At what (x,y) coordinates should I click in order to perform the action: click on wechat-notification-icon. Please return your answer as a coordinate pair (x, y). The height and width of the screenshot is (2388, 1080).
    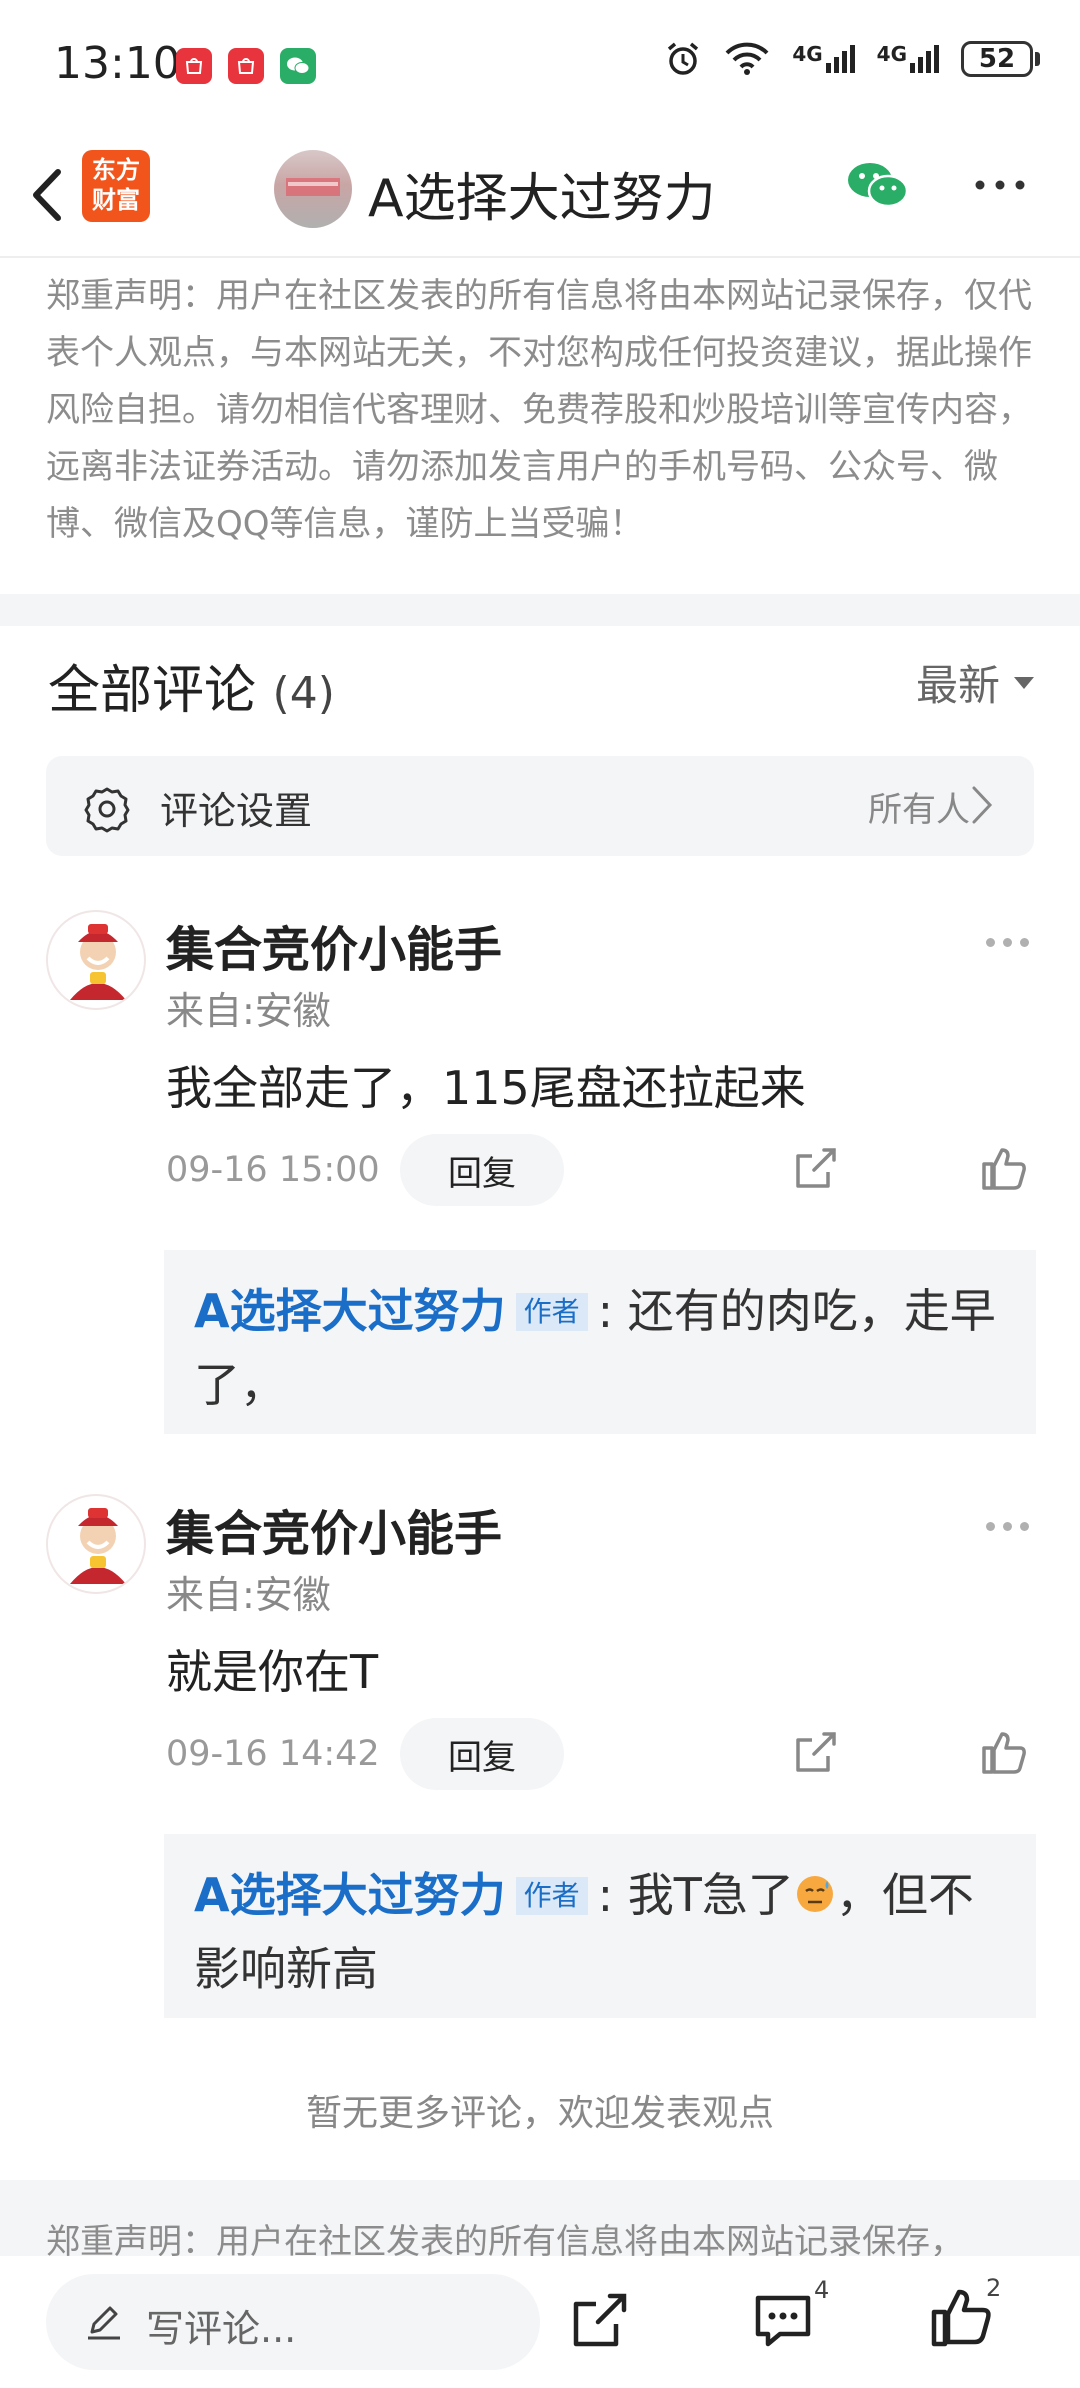
    Looking at the image, I should click on (298, 66).